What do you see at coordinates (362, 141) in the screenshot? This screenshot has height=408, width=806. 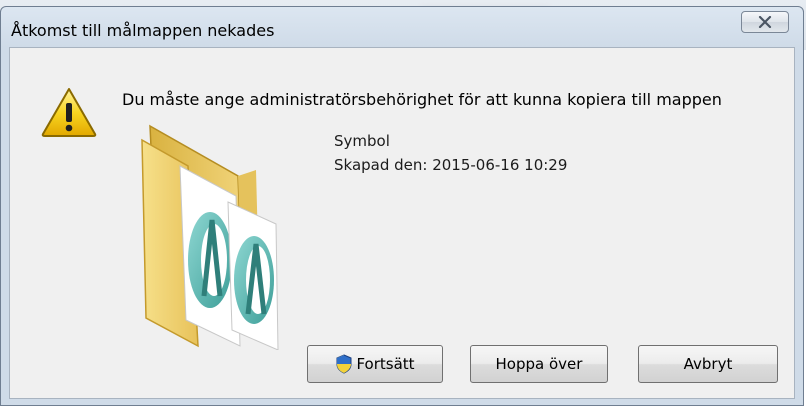 I see `item-name: Symbol` at bounding box center [362, 141].